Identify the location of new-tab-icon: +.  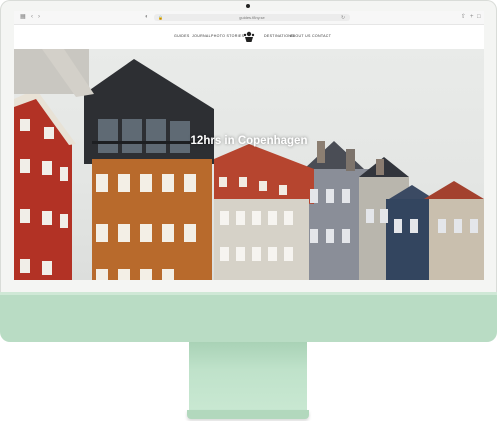
(472, 17).